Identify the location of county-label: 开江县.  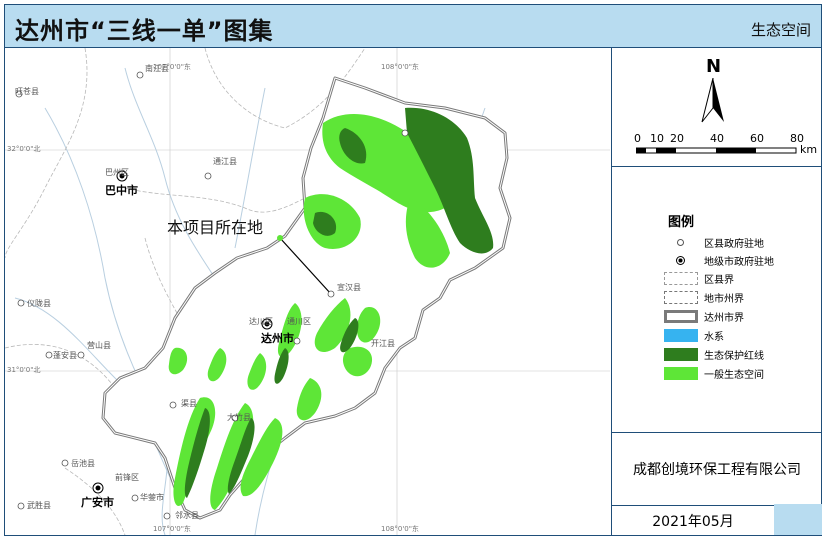
(383, 343).